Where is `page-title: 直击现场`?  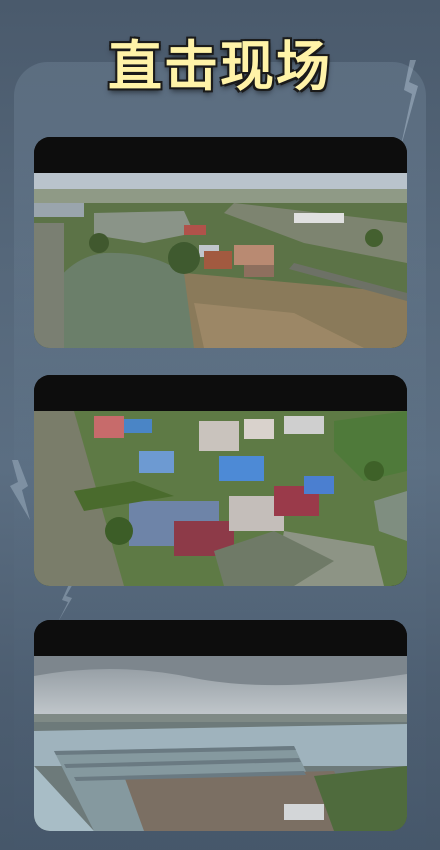 page-title: 直击现场 is located at coordinates (220, 66).